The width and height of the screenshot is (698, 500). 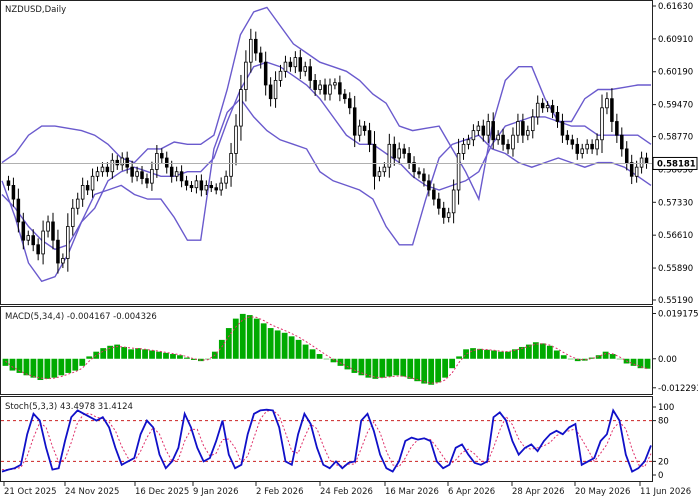 I want to click on macd-chart-title: MACD(5,34,4) -0.004167 -0.004326, so click(x=81, y=317).